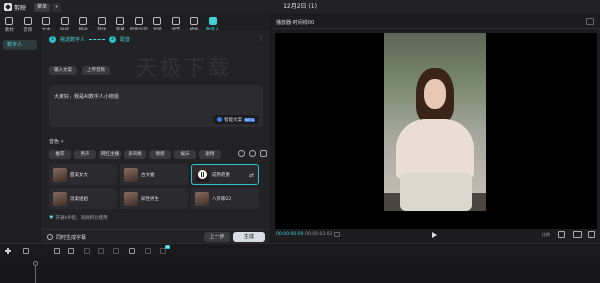 The image size is (600, 283). Describe the element at coordinates (79, 175) in the screenshot. I see `voice-name: 甜美女大` at that location.